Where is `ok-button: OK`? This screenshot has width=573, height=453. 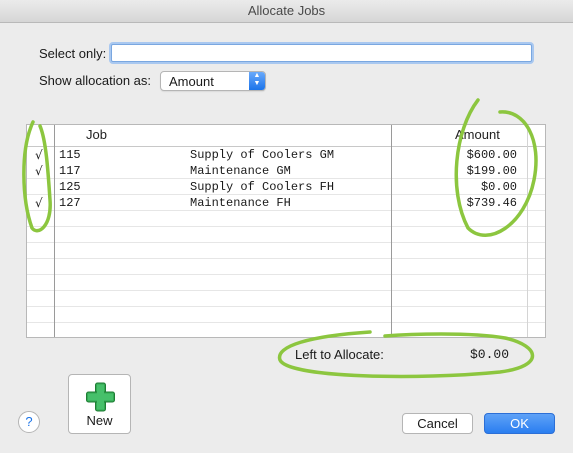
ok-button: OK is located at coordinates (519, 423).